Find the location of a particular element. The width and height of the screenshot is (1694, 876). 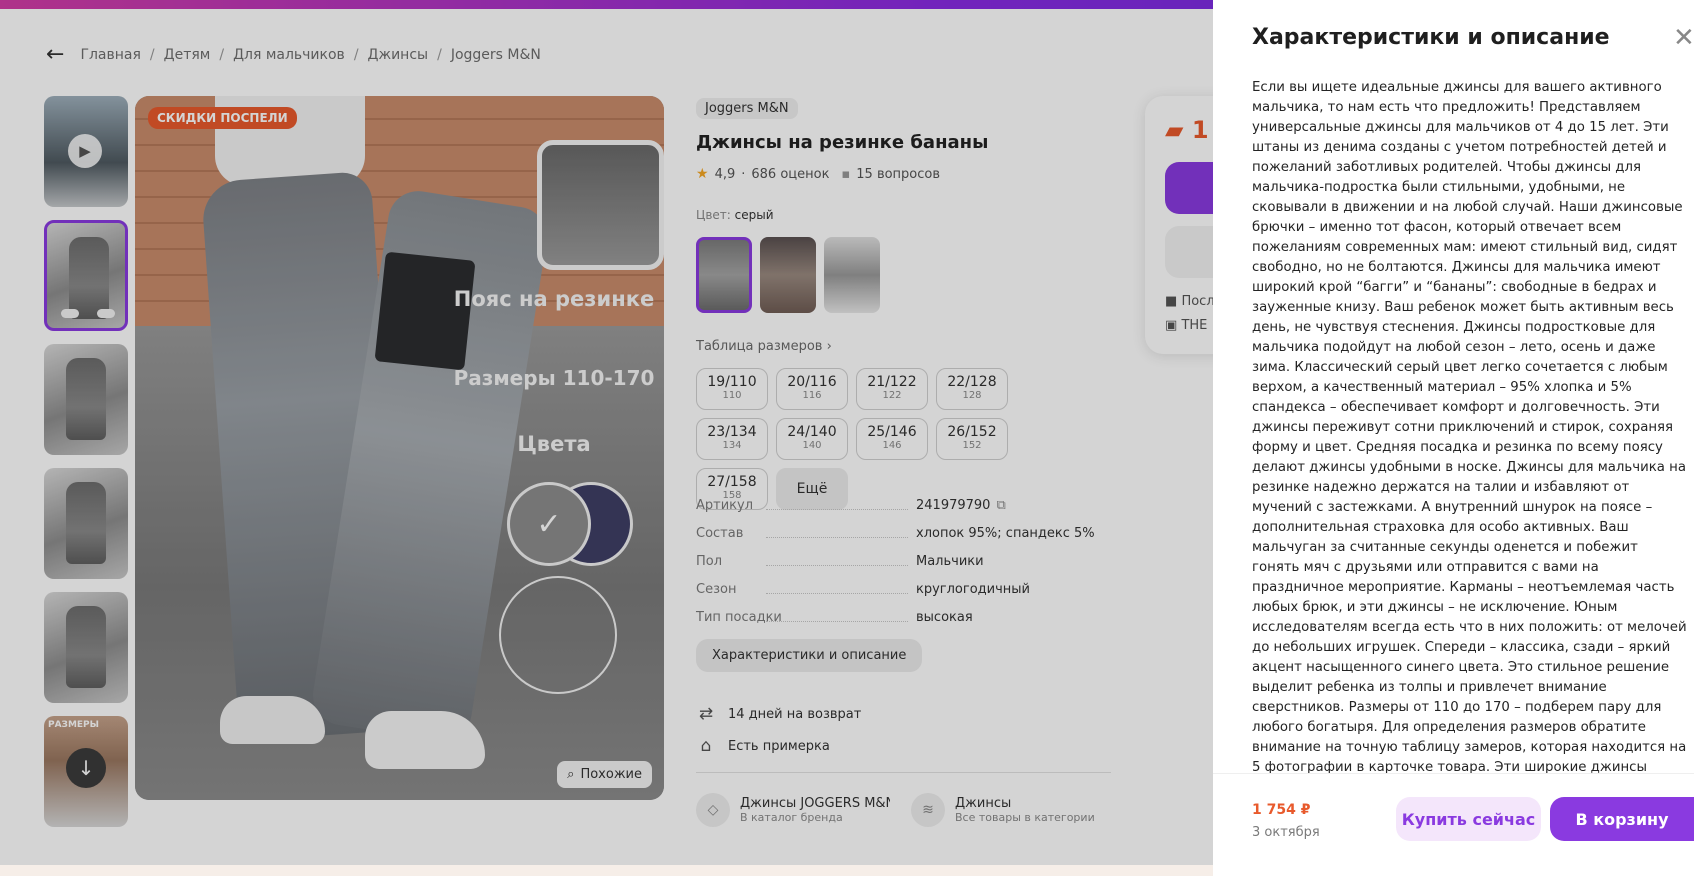

delivery-date: 3 октября is located at coordinates (1286, 832).